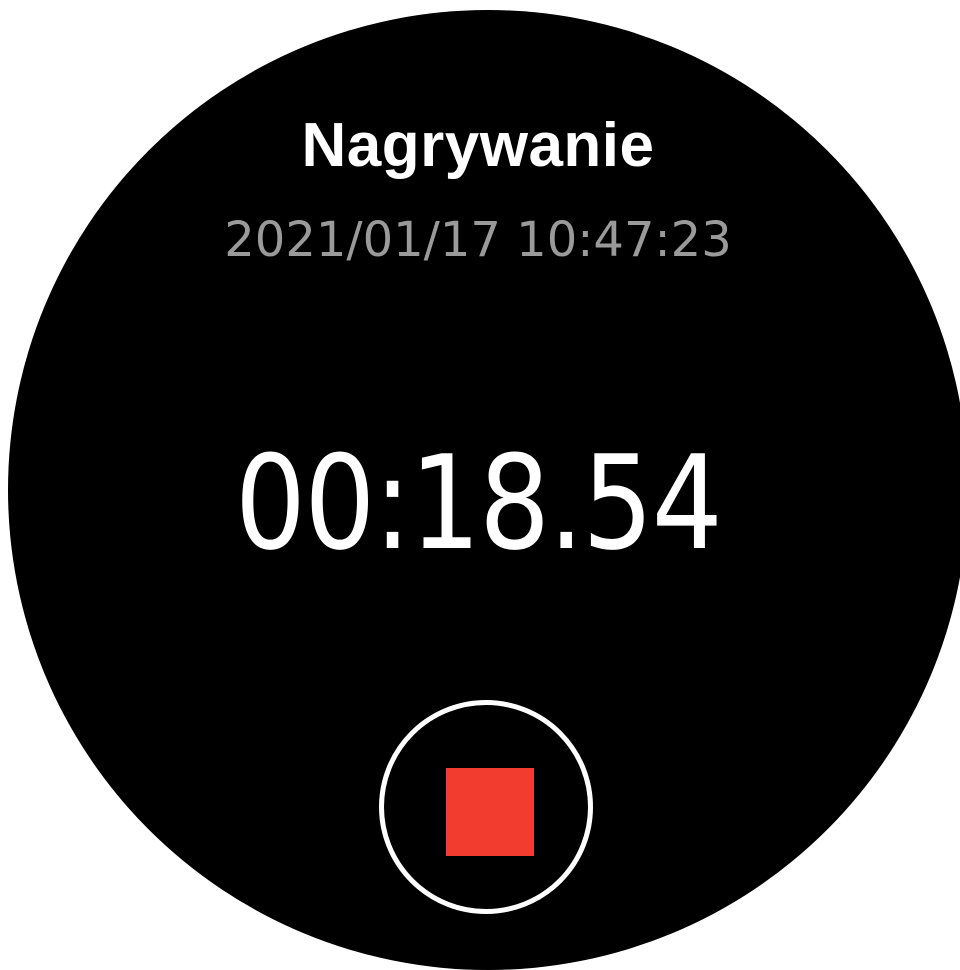  What do you see at coordinates (478, 145) in the screenshot?
I see `screen-title: Nagrywanie` at bounding box center [478, 145].